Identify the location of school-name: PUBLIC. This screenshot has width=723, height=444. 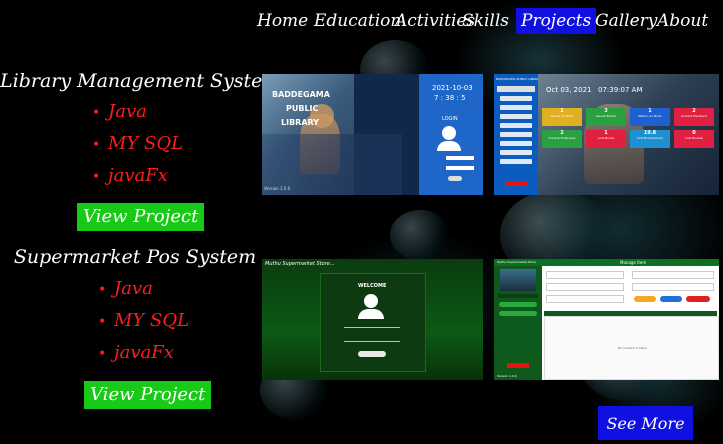
(302, 108).